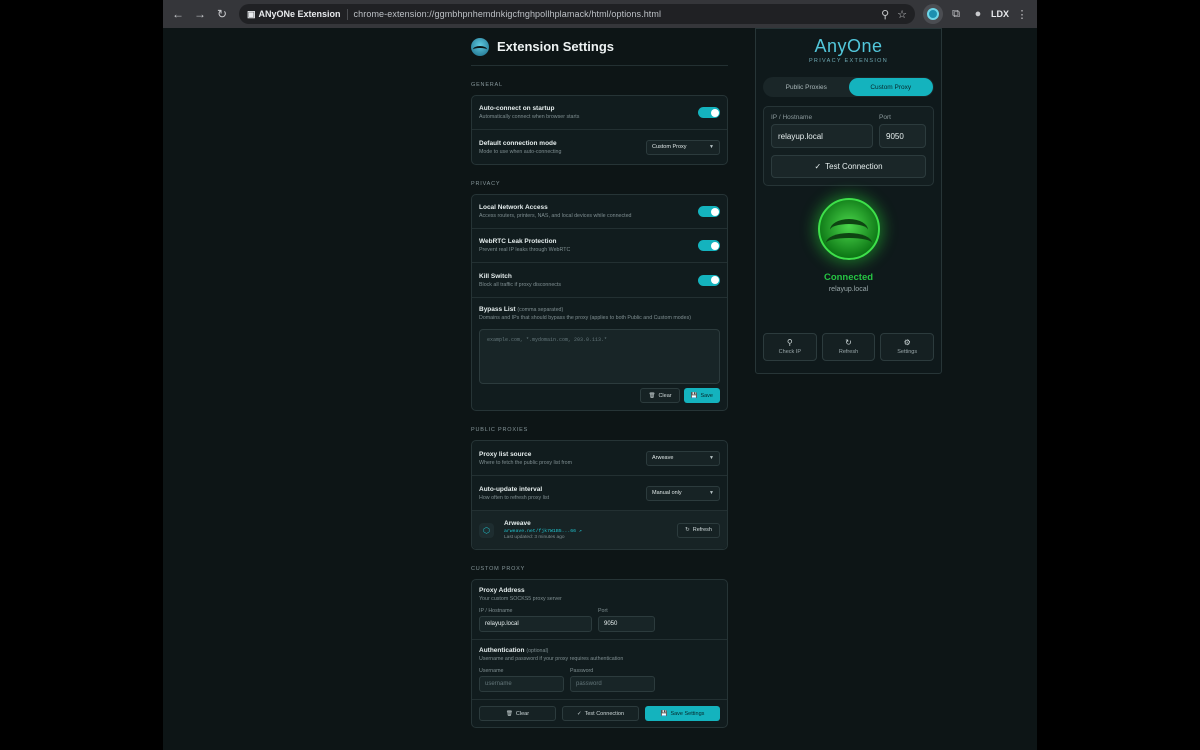 This screenshot has width=1200, height=750. I want to click on popup-test-label: Test Connection, so click(854, 166).